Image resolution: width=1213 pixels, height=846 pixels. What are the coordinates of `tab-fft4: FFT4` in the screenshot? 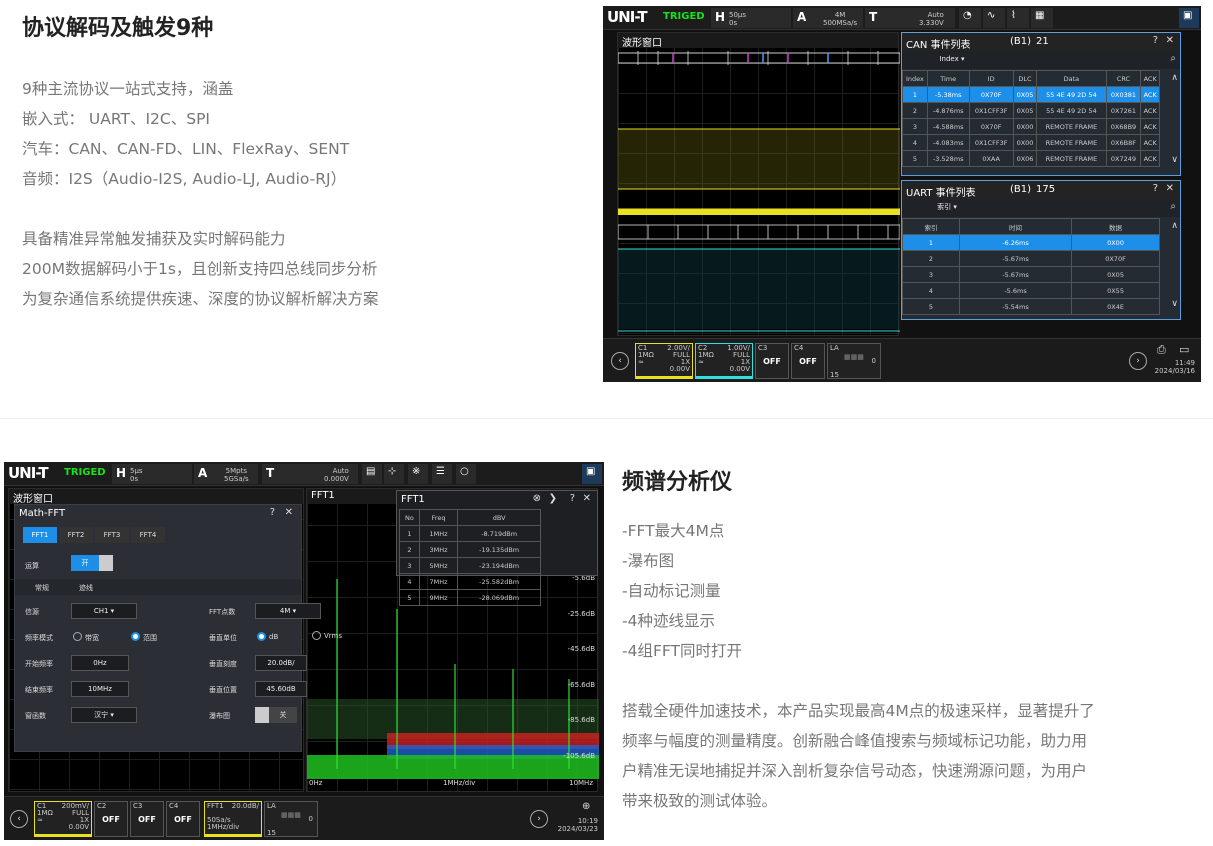 It's located at (148, 535).